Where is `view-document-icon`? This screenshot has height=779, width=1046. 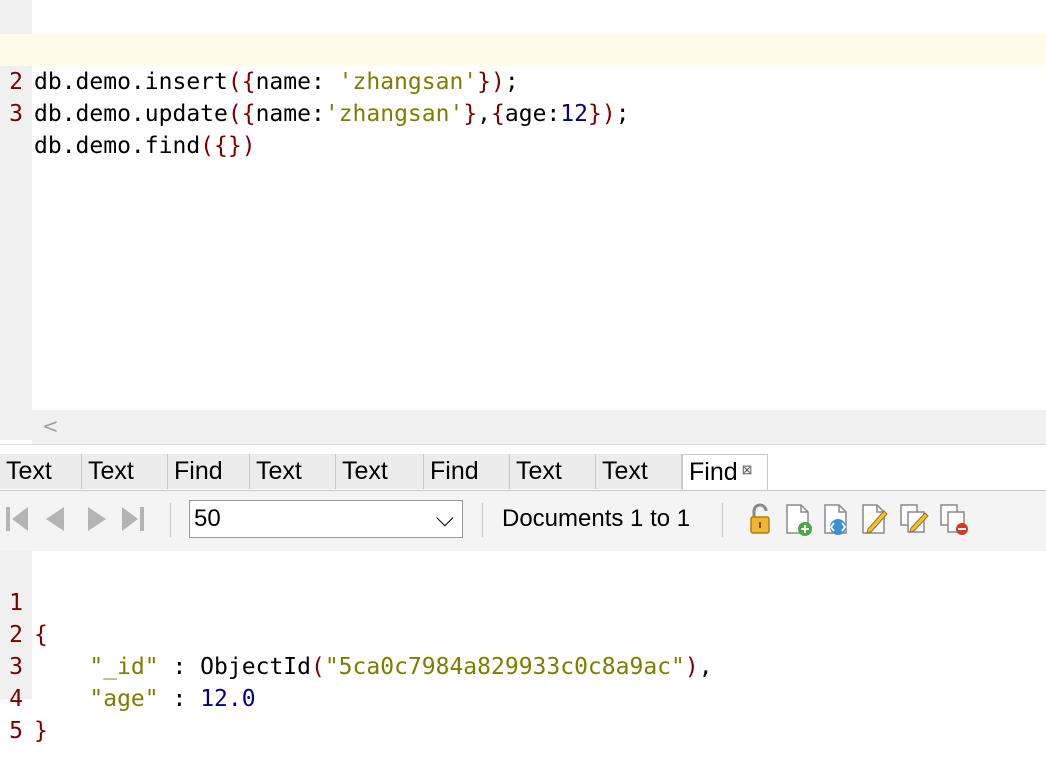 view-document-icon is located at coordinates (836, 519).